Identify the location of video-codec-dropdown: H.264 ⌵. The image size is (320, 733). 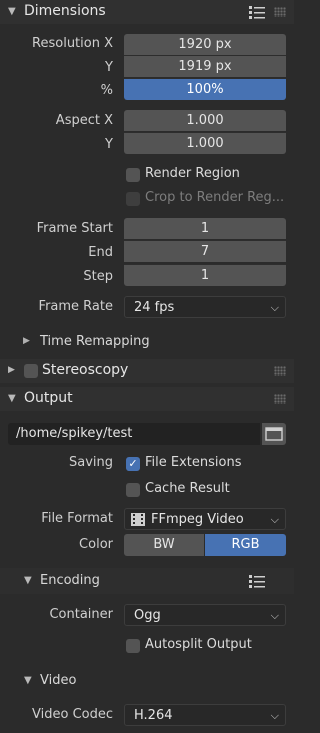
(205, 715).